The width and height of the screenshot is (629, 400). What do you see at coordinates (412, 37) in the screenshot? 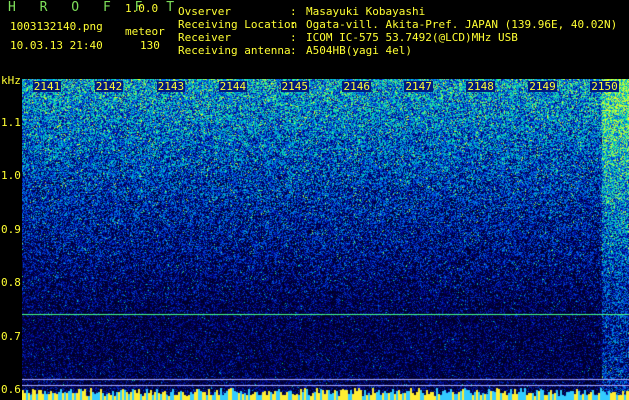
I see `info-value: ICOM IC-575 53.7492(@LCD)MHz USB` at bounding box center [412, 37].